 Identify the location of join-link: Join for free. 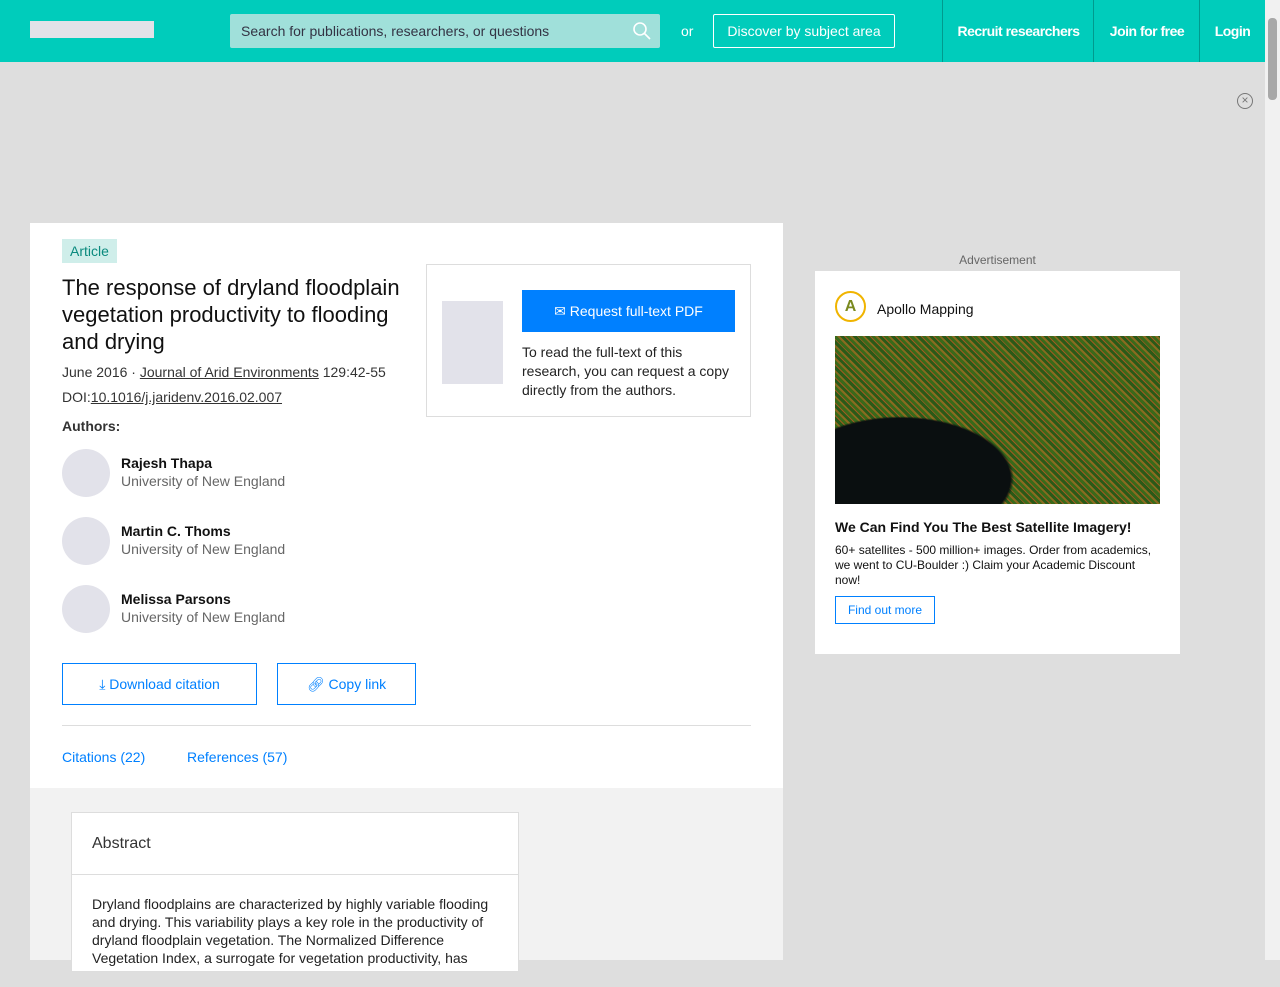
(1146, 31).